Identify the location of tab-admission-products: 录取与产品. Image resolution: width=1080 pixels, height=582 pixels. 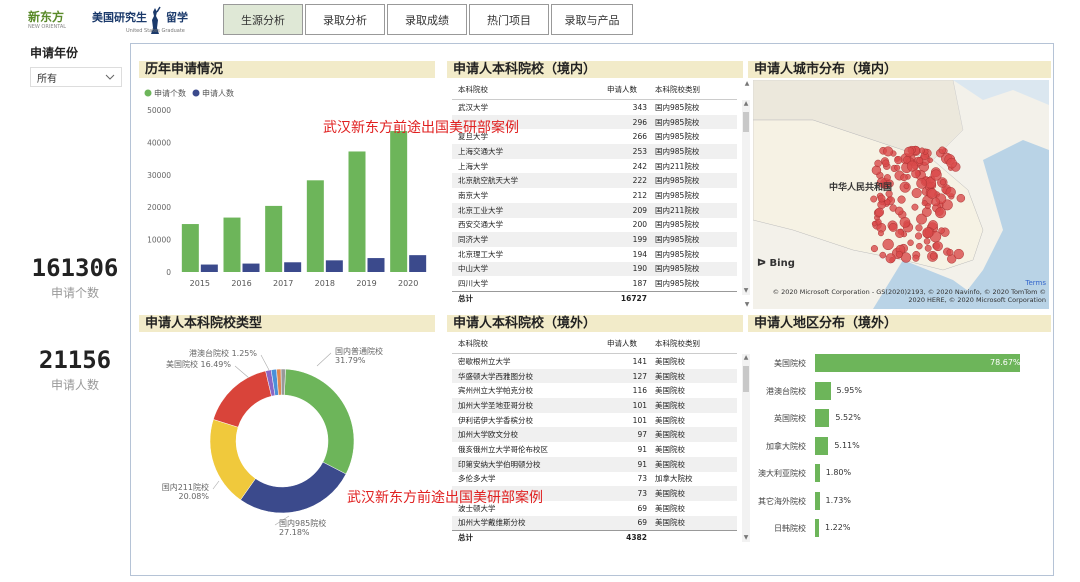
(592, 19).